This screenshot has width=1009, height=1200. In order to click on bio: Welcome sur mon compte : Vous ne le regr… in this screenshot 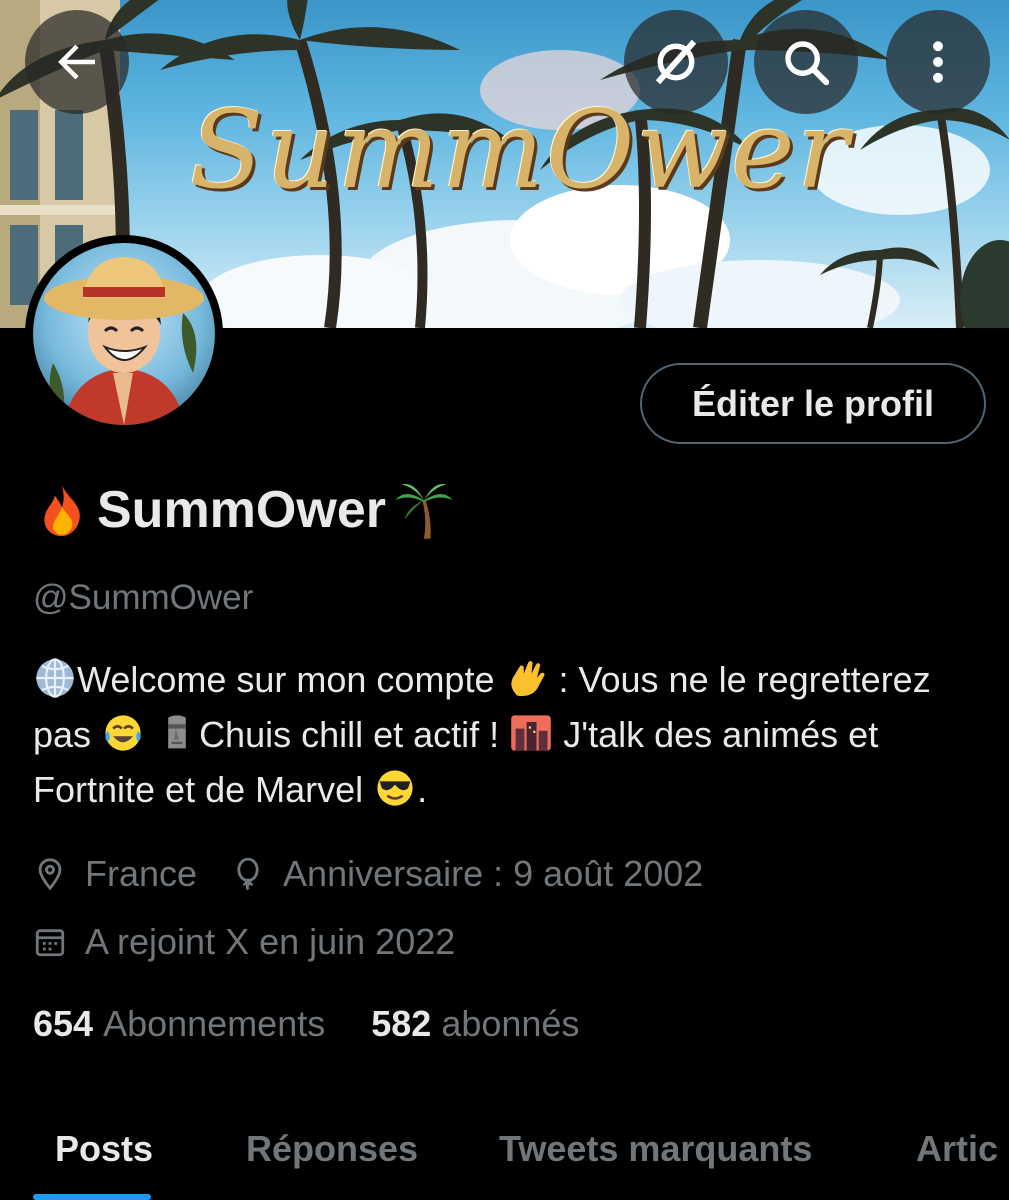, I will do `click(498, 734)`.